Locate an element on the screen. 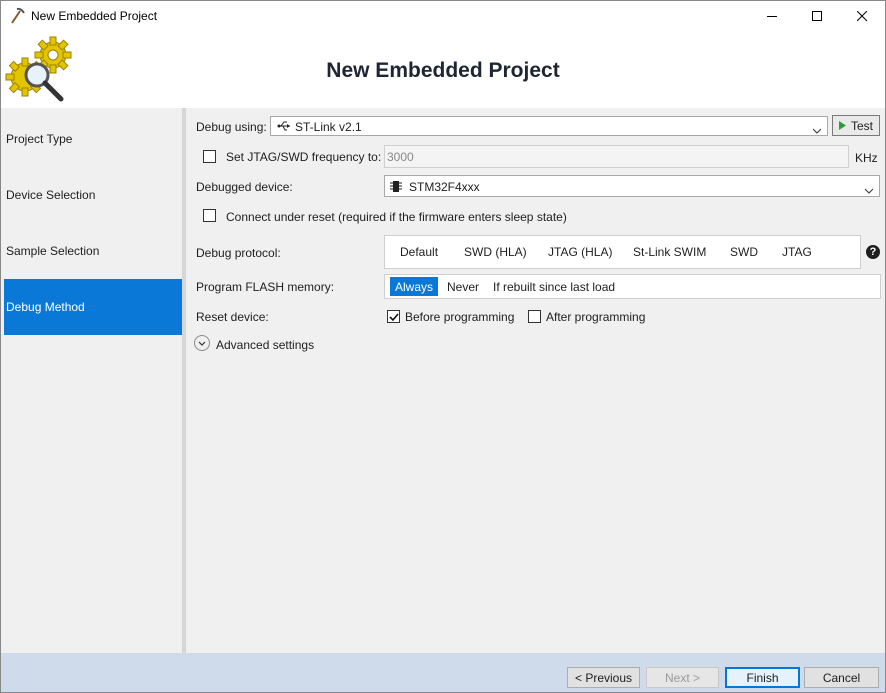 The width and height of the screenshot is (886, 693). debugged-device-select: STM32F4xxx is located at coordinates (632, 186).